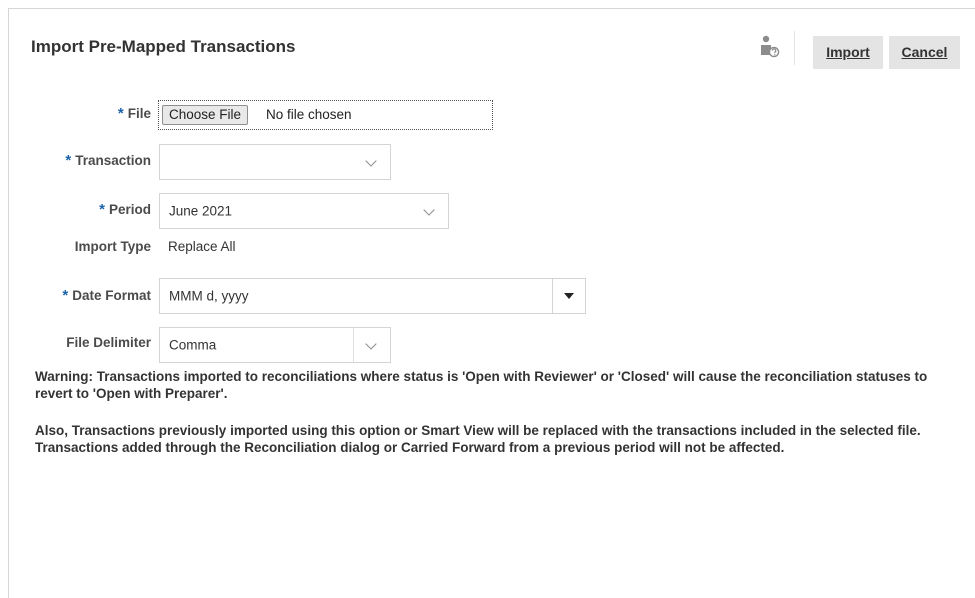  I want to click on period-value: June 2021, so click(201, 211).